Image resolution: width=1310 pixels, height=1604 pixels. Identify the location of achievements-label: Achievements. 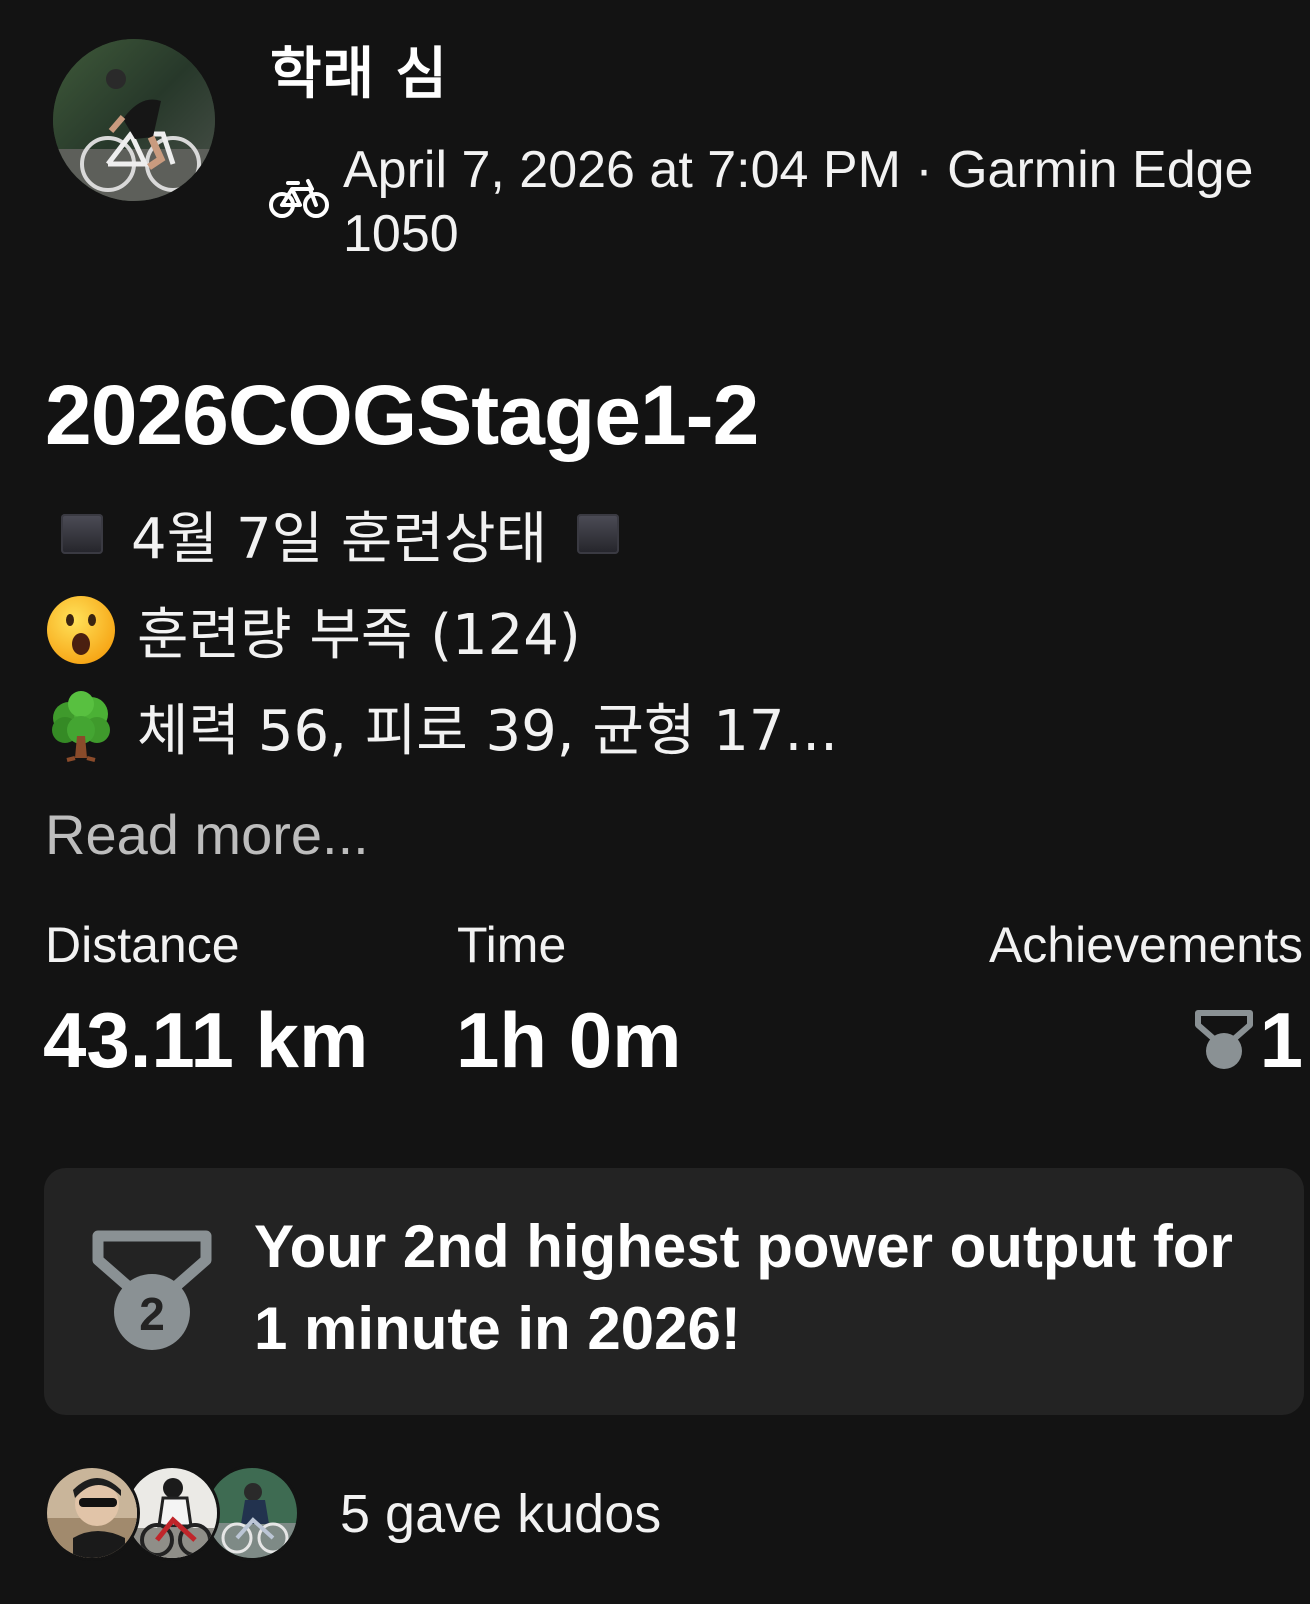
(1145, 945).